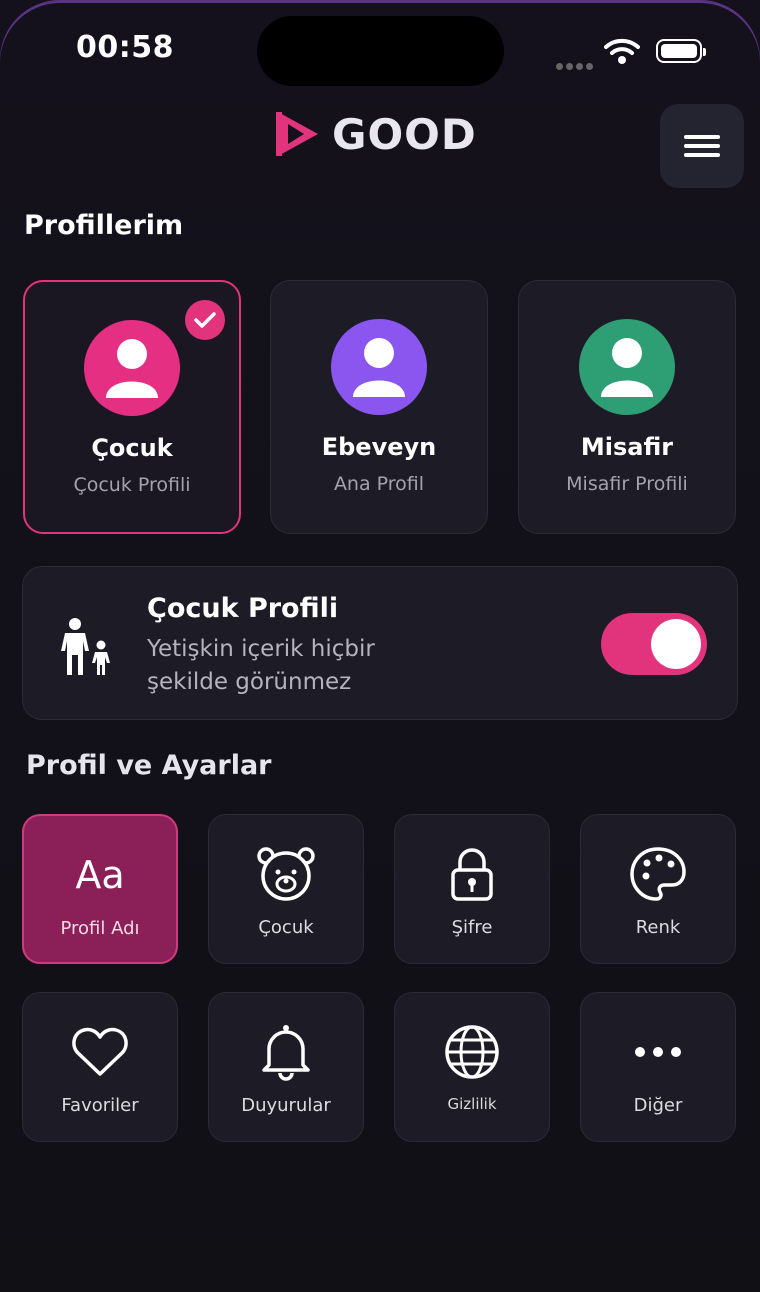 The height and width of the screenshot is (1292, 760). Describe the element at coordinates (286, 874) in the screenshot. I see `bear-icon` at that location.